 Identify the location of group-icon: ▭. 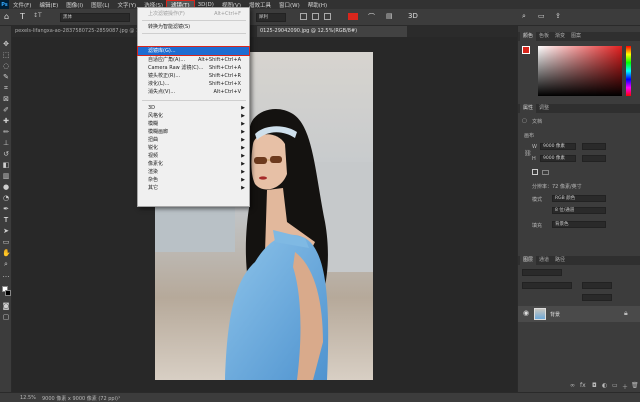
(615, 385).